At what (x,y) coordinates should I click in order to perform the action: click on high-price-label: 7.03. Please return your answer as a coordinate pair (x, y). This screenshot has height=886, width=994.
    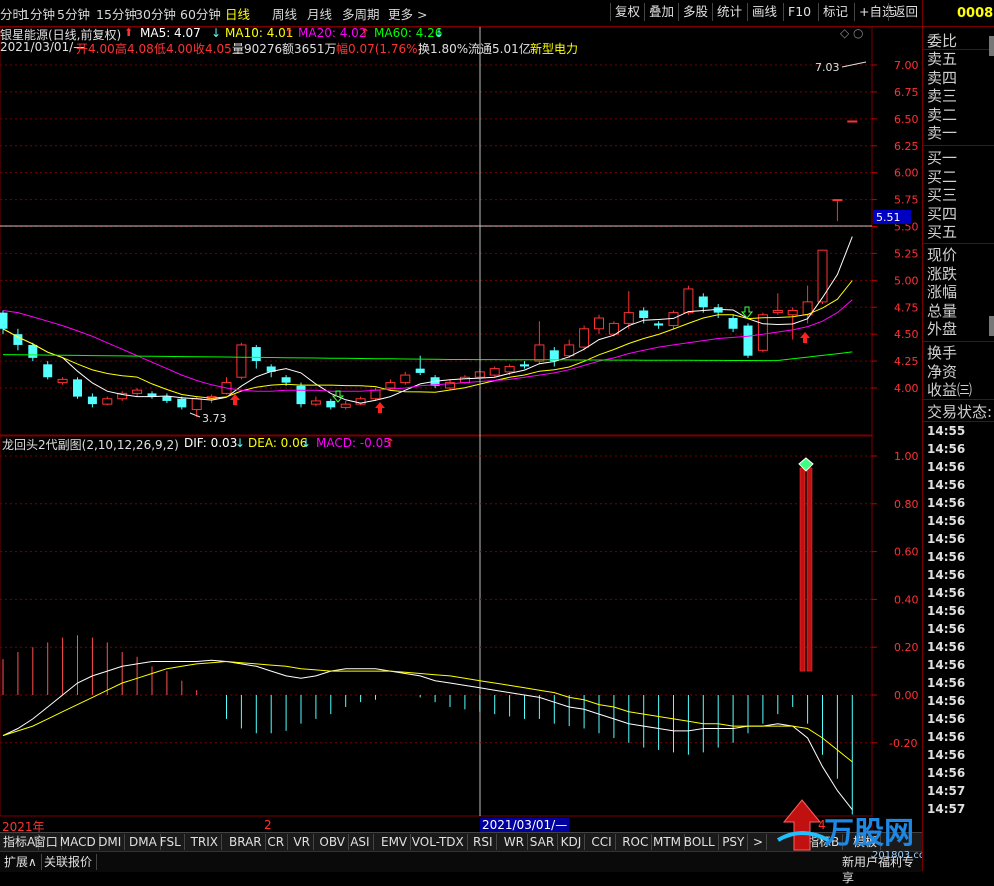
    Looking at the image, I should click on (827, 67).